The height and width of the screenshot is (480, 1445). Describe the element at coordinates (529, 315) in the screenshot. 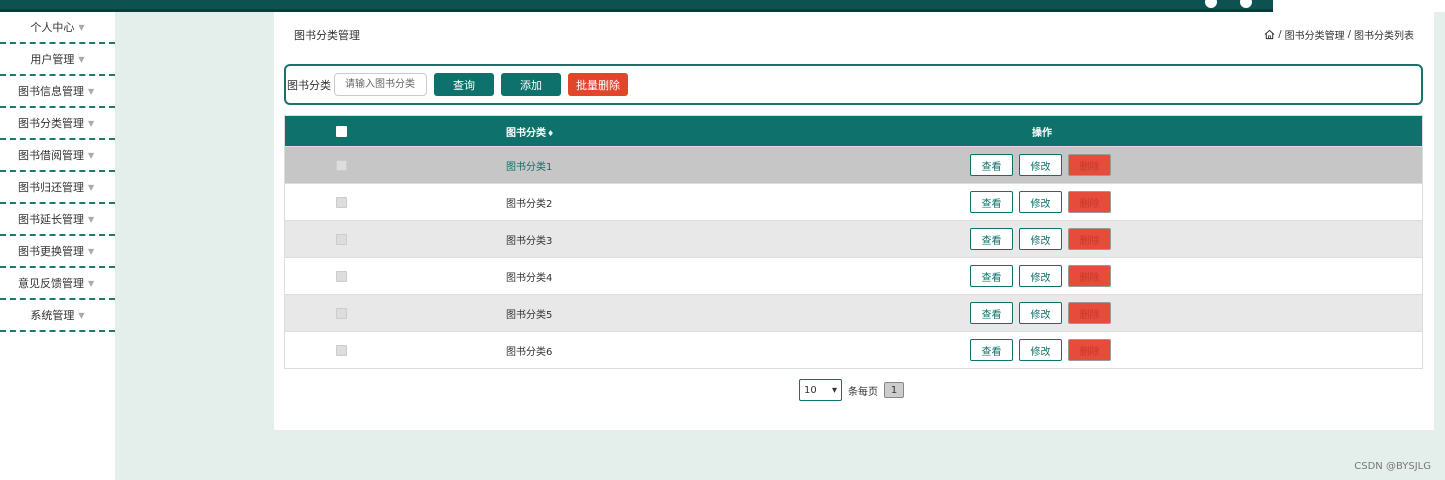

I see `category-name: 图书分类5` at that location.